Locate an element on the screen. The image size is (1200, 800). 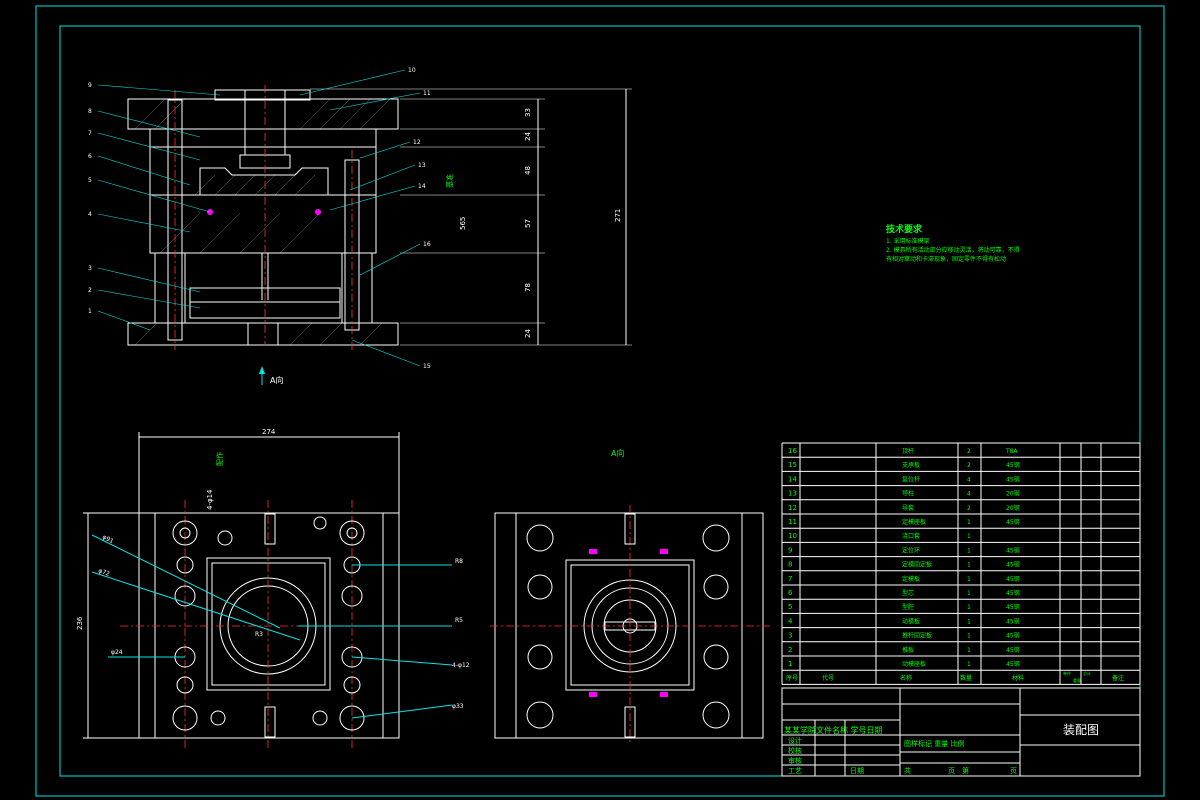
parts-row-name: 支承板 is located at coordinates (911, 465).